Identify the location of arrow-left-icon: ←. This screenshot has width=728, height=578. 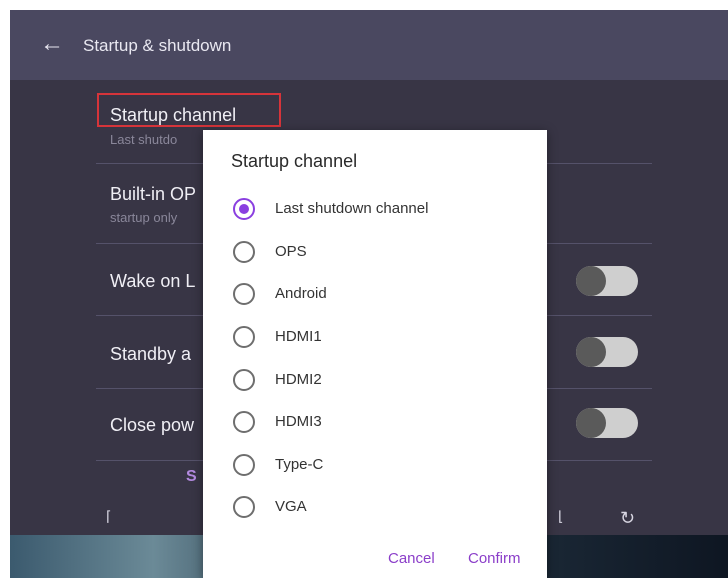
(52, 44).